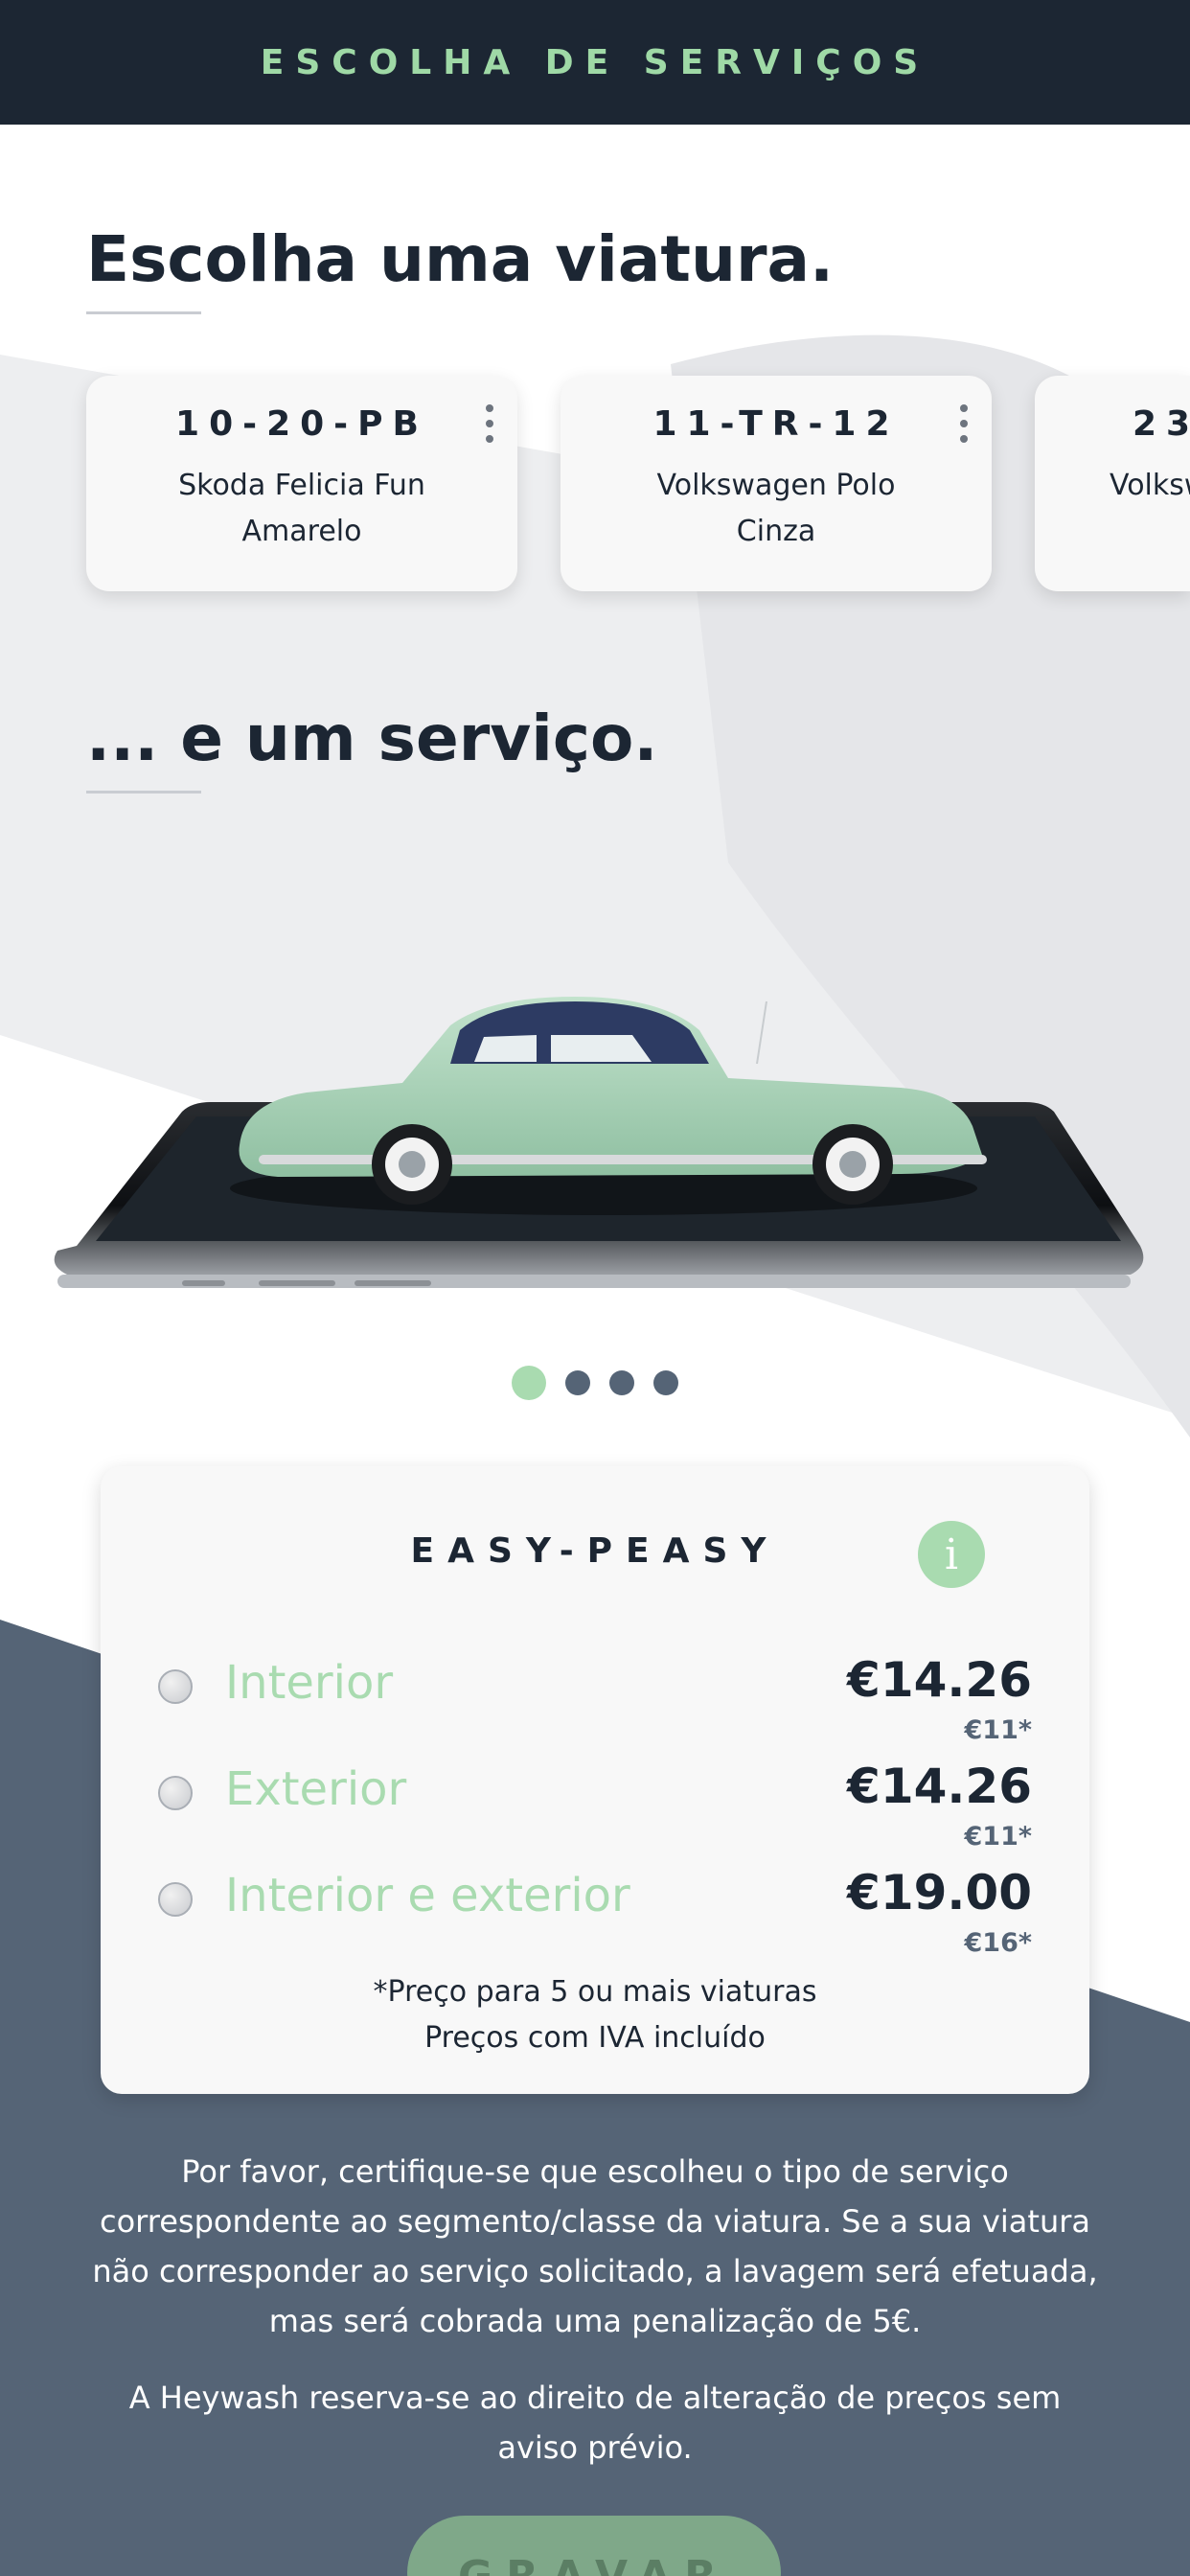  Describe the element at coordinates (595, 1383) in the screenshot. I see `carousel-pagination` at that location.